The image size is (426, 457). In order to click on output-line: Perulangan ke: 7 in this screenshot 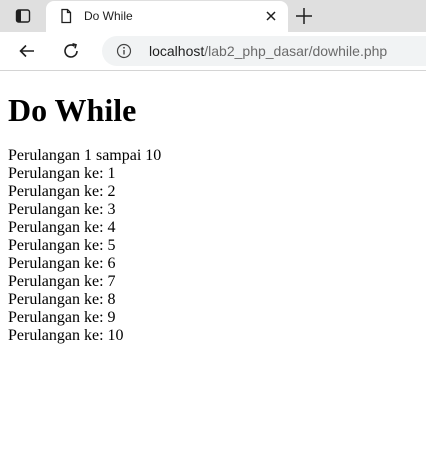, I will do `click(62, 281)`.